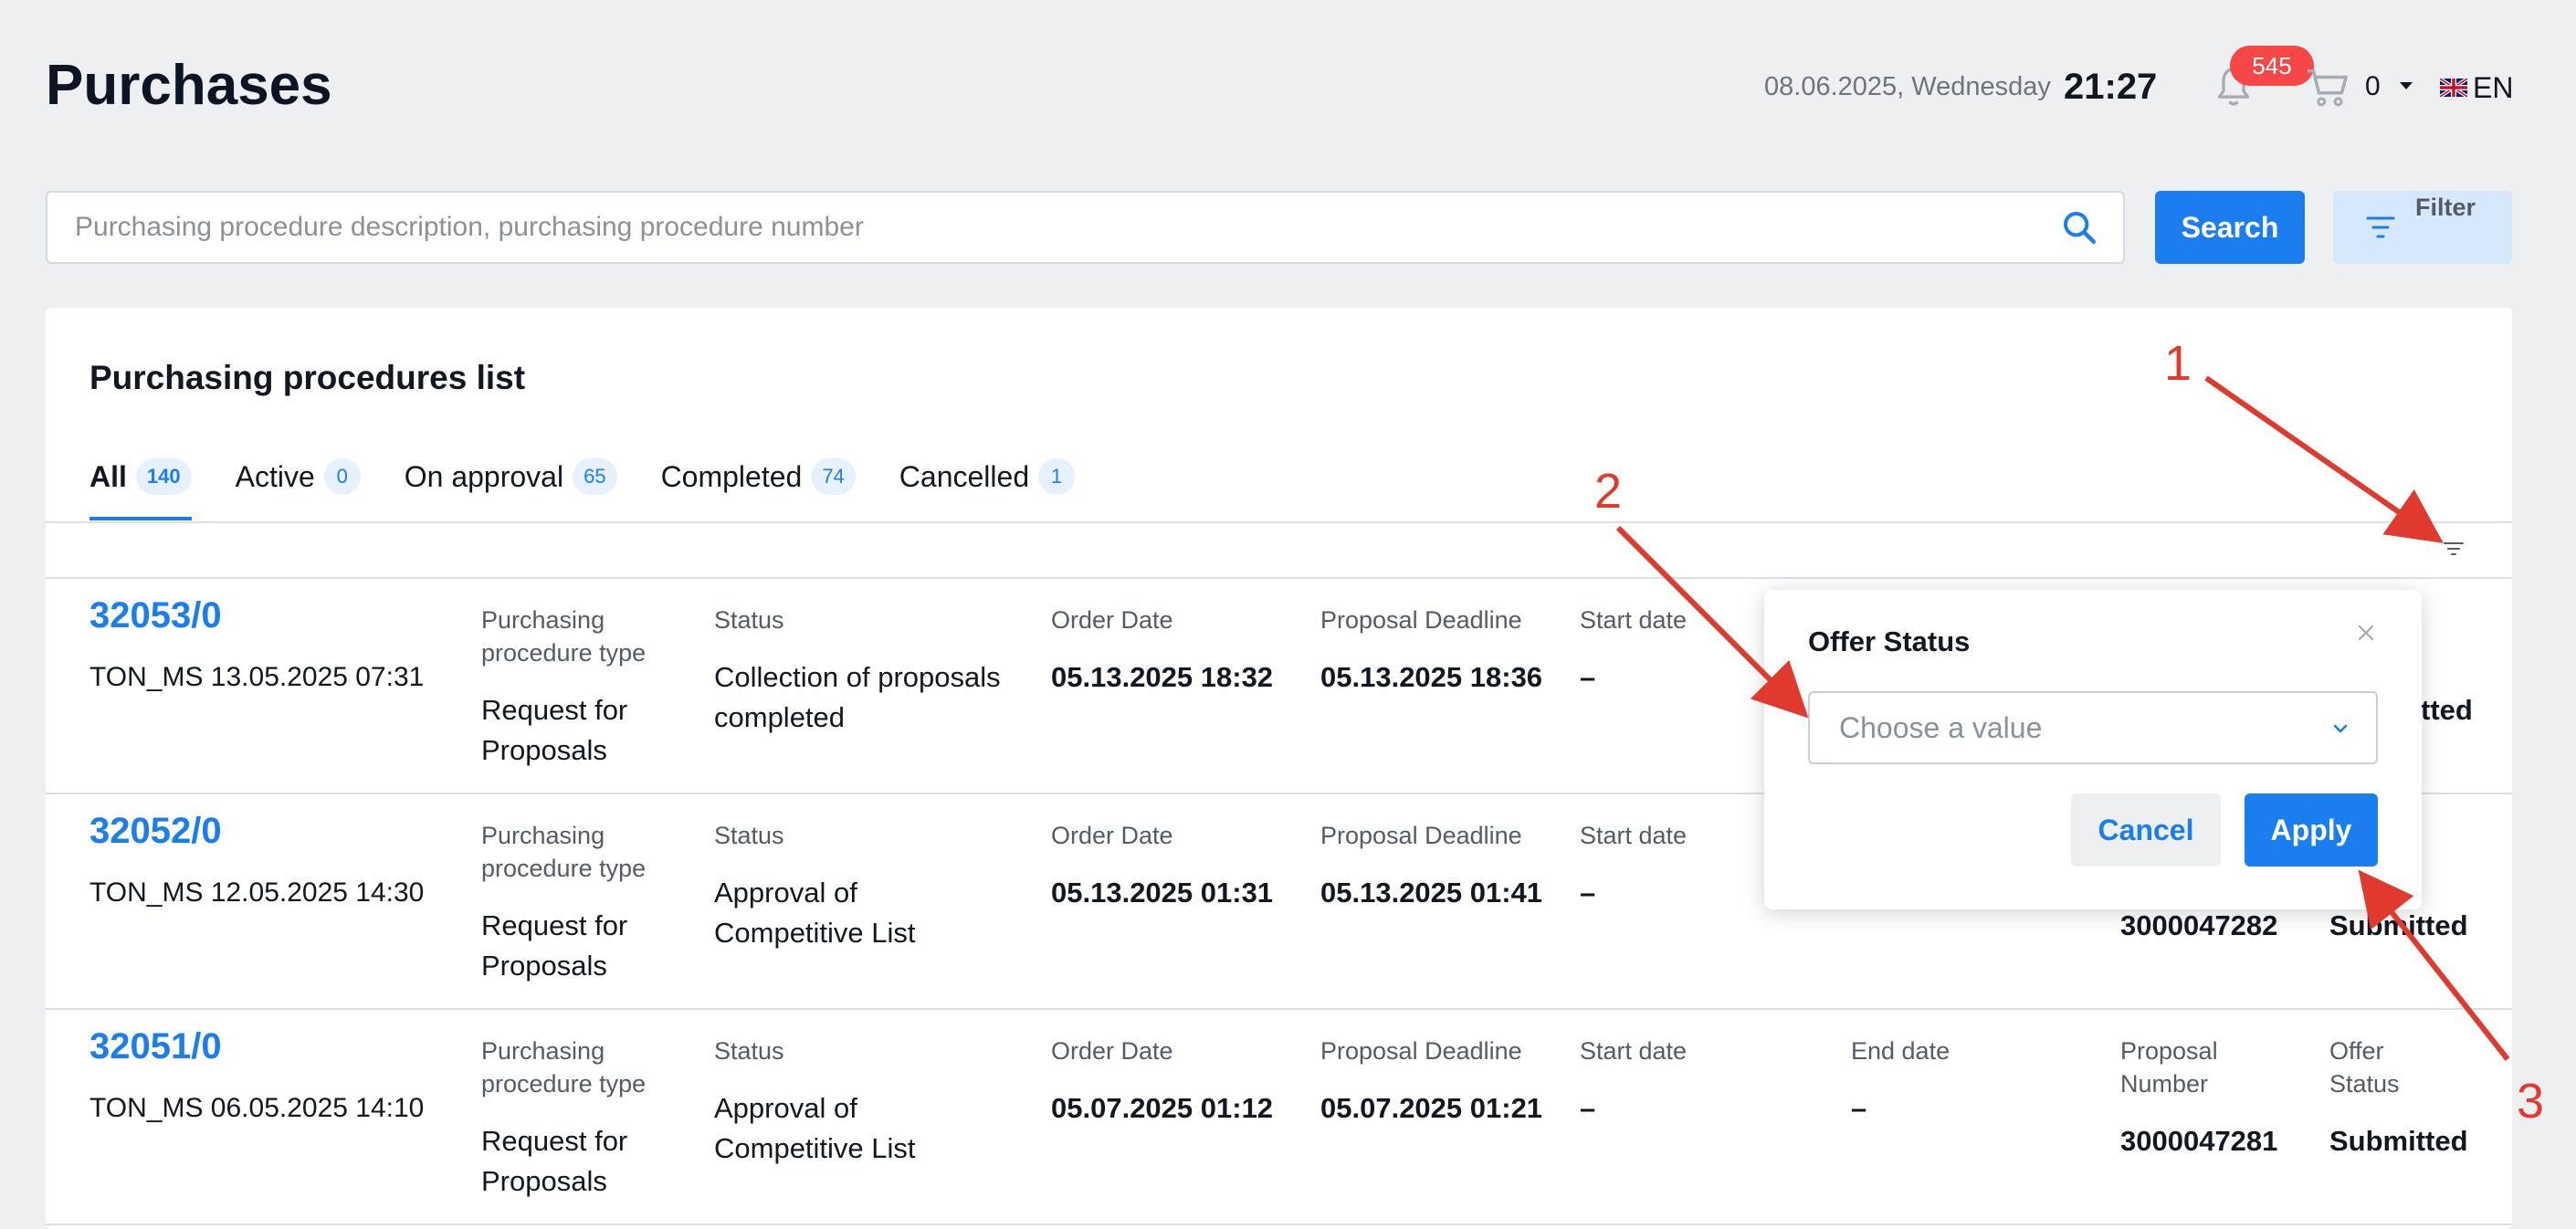 The image size is (2576, 1229). What do you see at coordinates (1162, 1108) in the screenshot?
I see `order-date-value: 05.07.2025 01:12` at bounding box center [1162, 1108].